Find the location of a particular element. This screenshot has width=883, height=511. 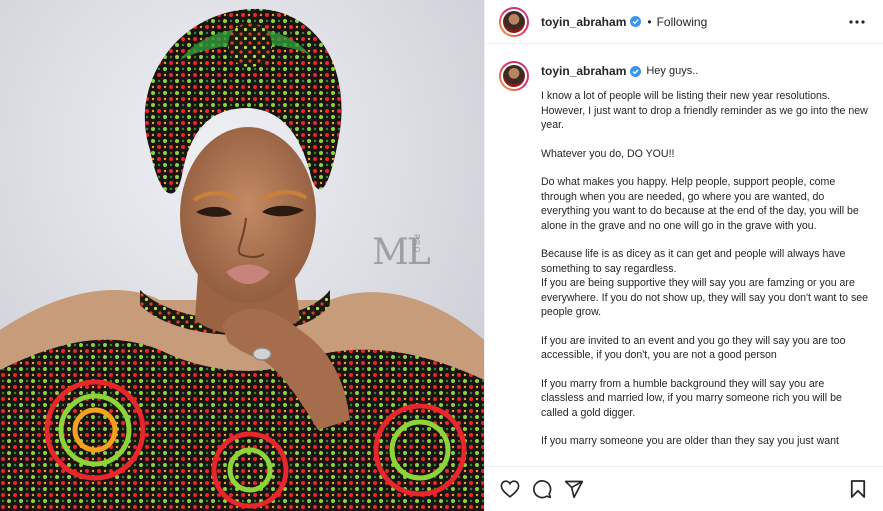

caption-paragraph: Whatever you do, DO YOU!! is located at coordinates (608, 153).